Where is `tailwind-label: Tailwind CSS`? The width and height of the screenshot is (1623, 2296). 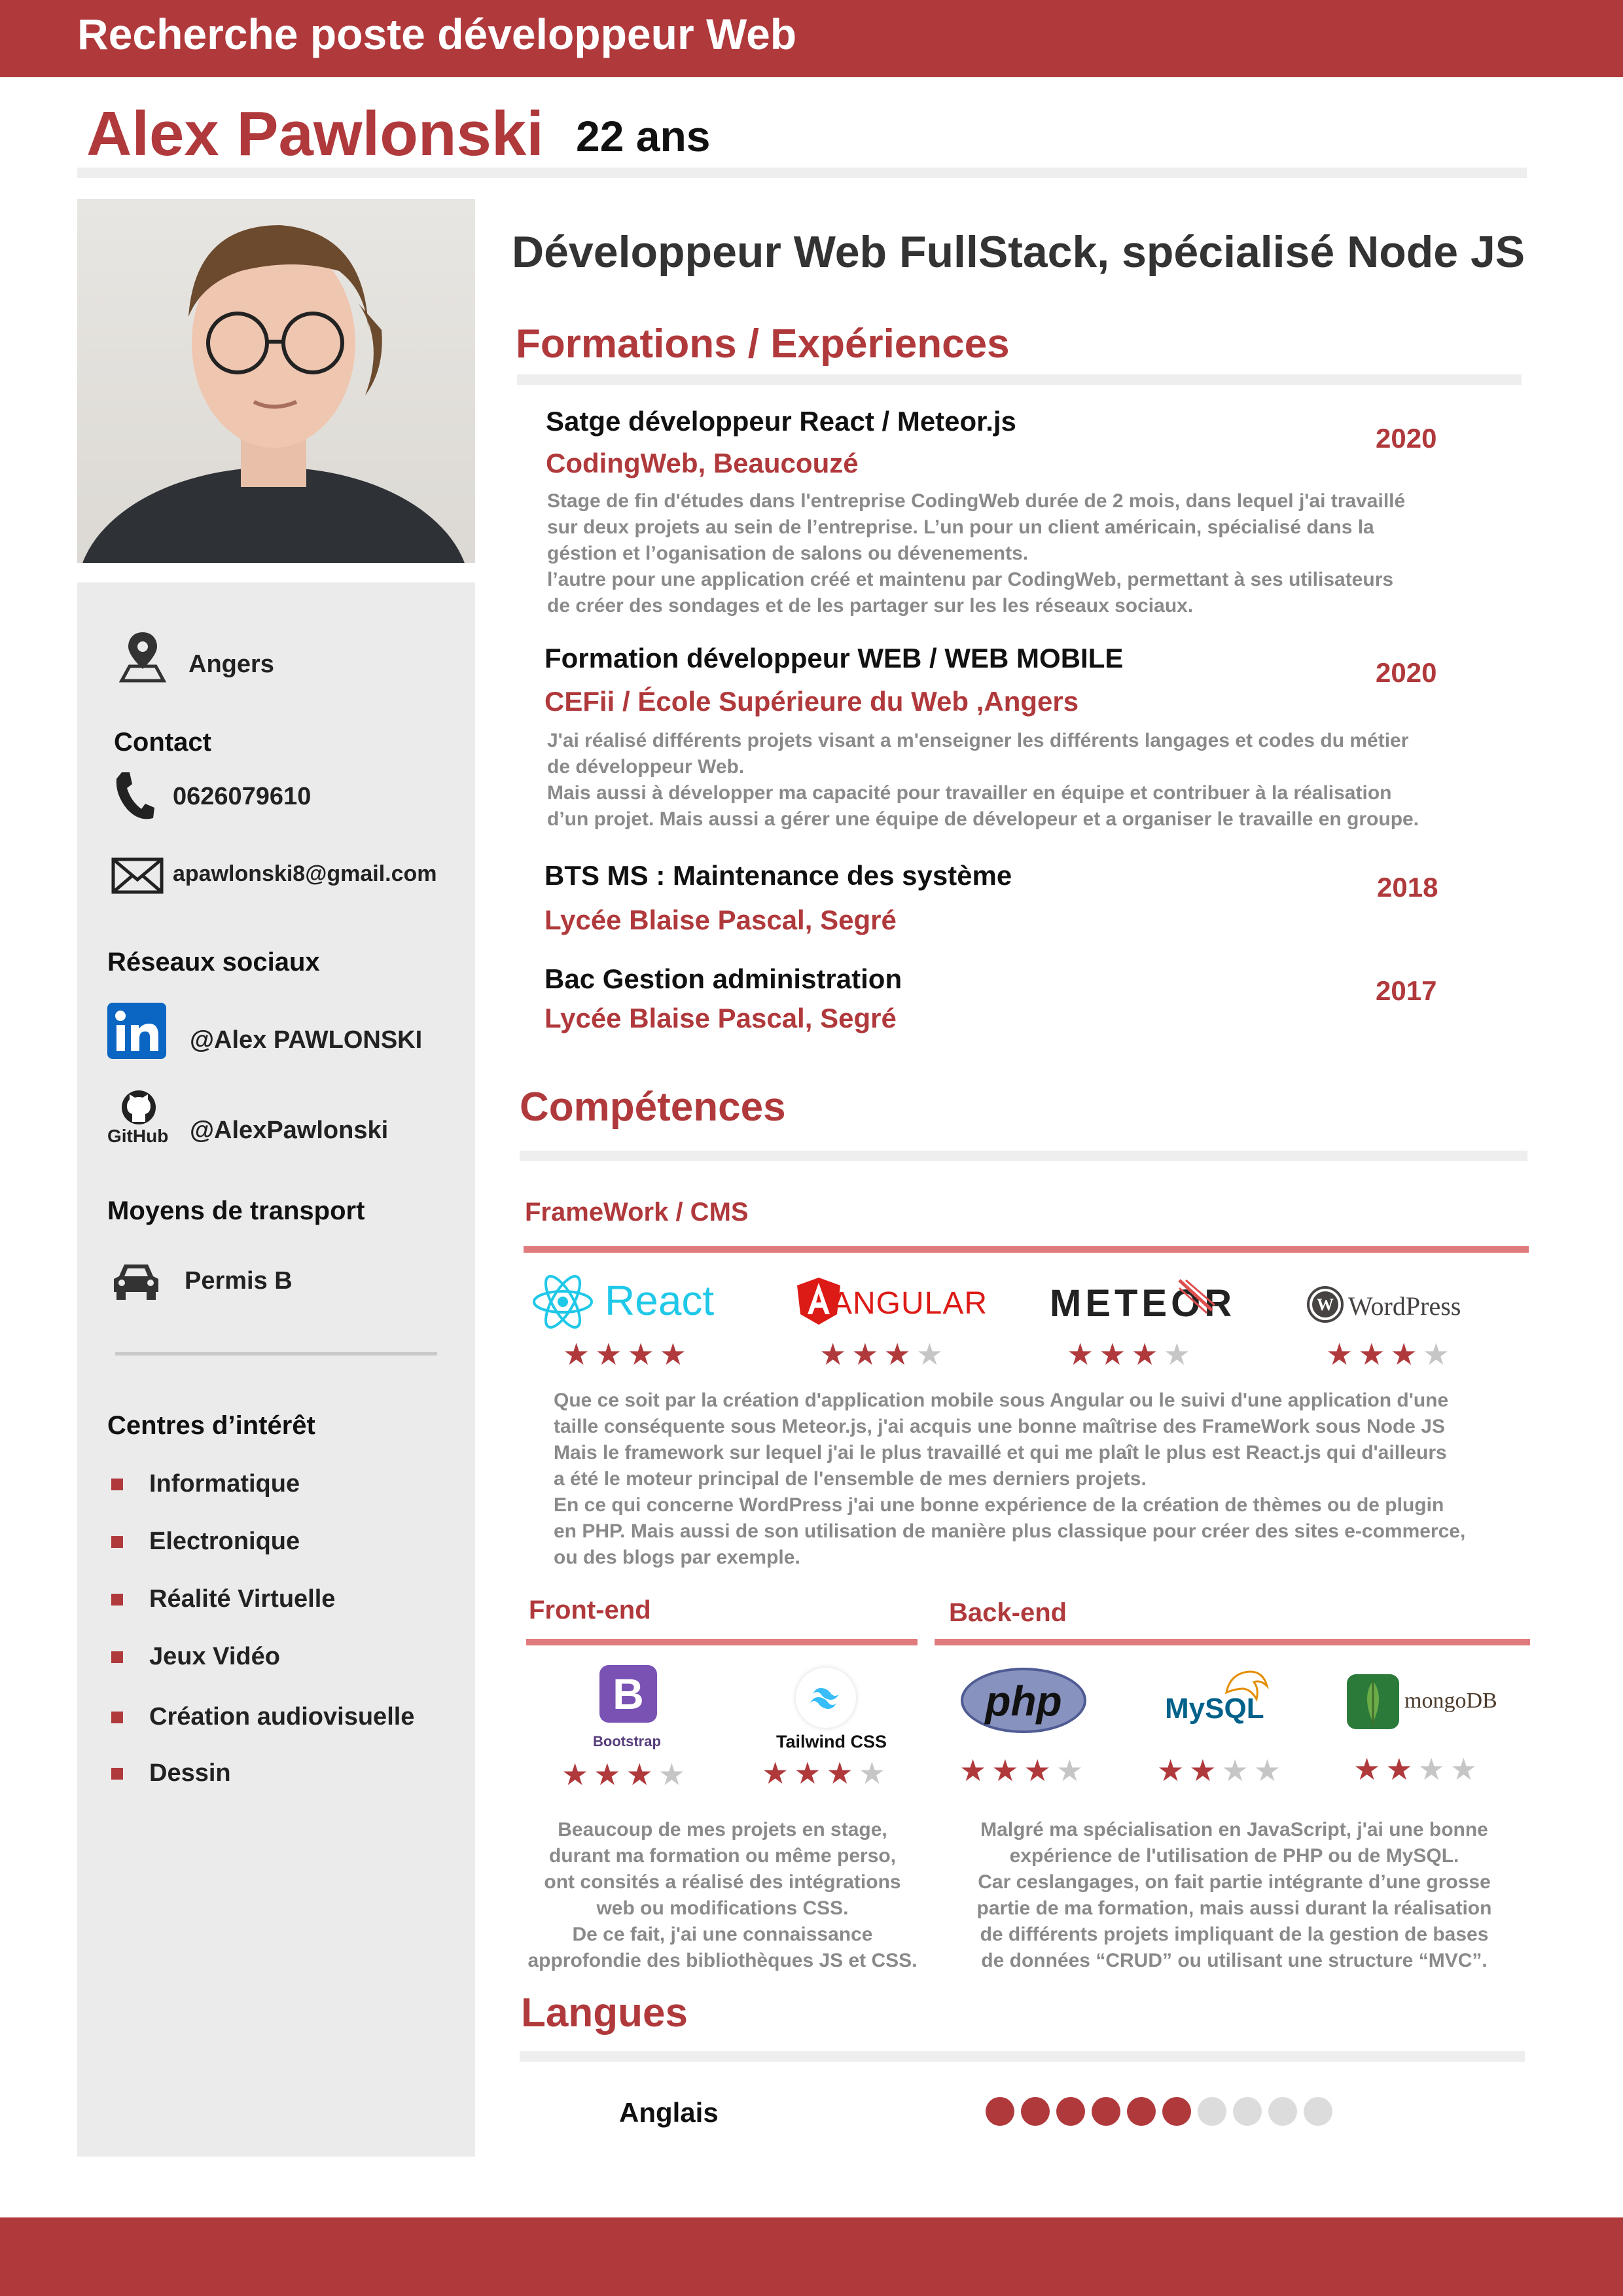 tailwind-label: Tailwind CSS is located at coordinates (832, 1741).